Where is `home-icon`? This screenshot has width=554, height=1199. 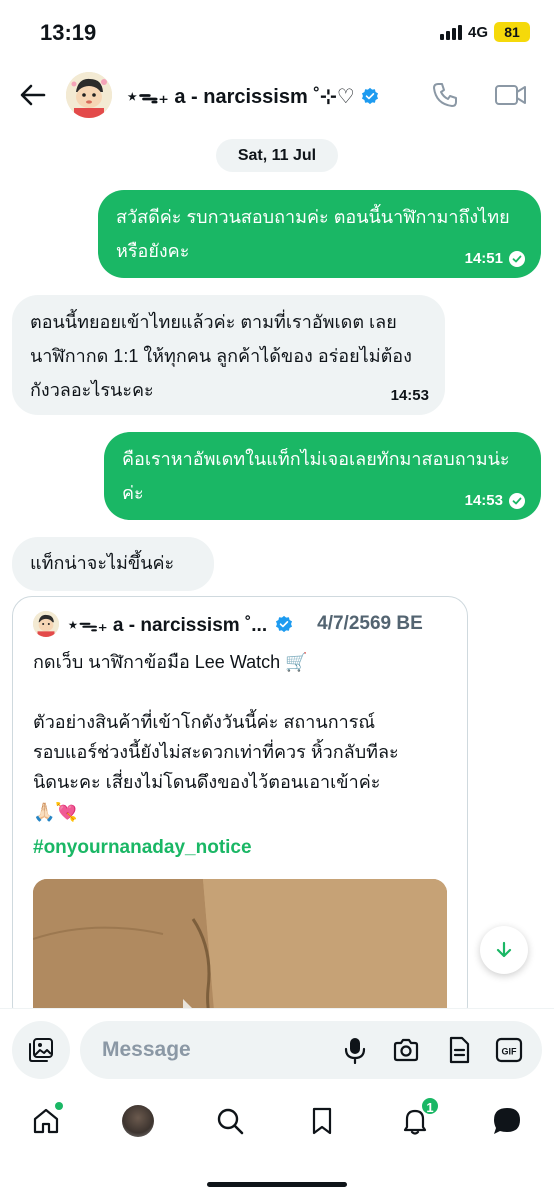
home-icon is located at coordinates (46, 1121).